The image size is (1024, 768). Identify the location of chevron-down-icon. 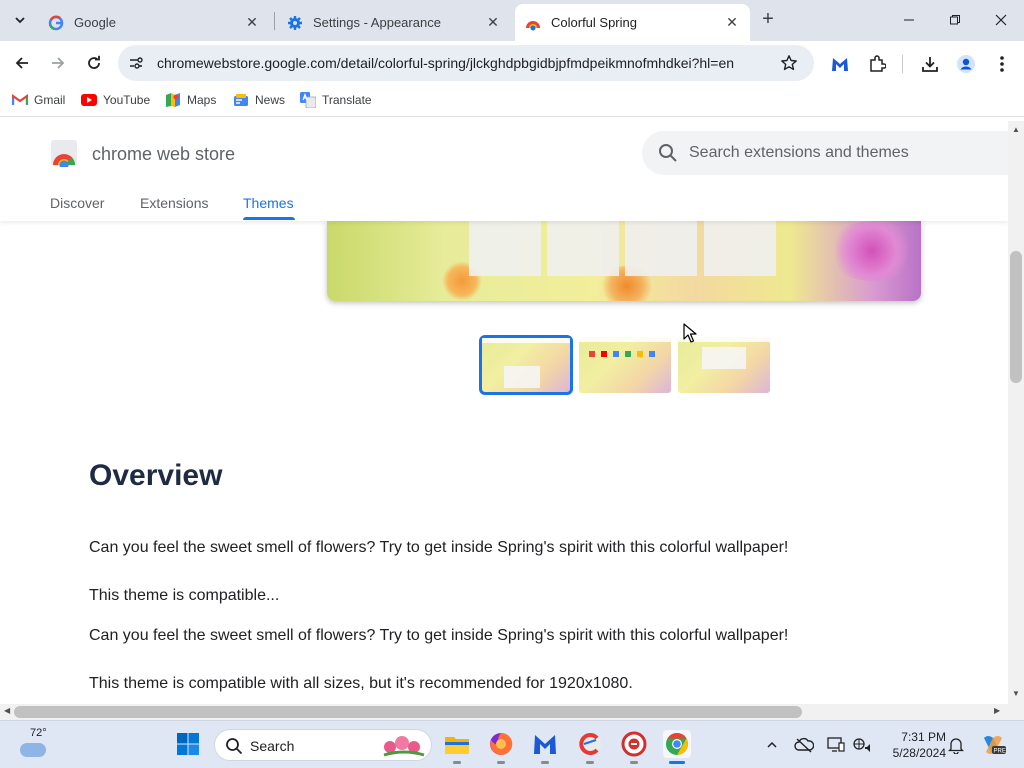
(20, 20).